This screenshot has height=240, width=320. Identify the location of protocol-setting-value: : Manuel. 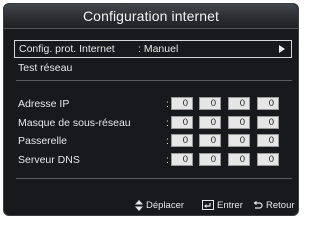
(158, 49).